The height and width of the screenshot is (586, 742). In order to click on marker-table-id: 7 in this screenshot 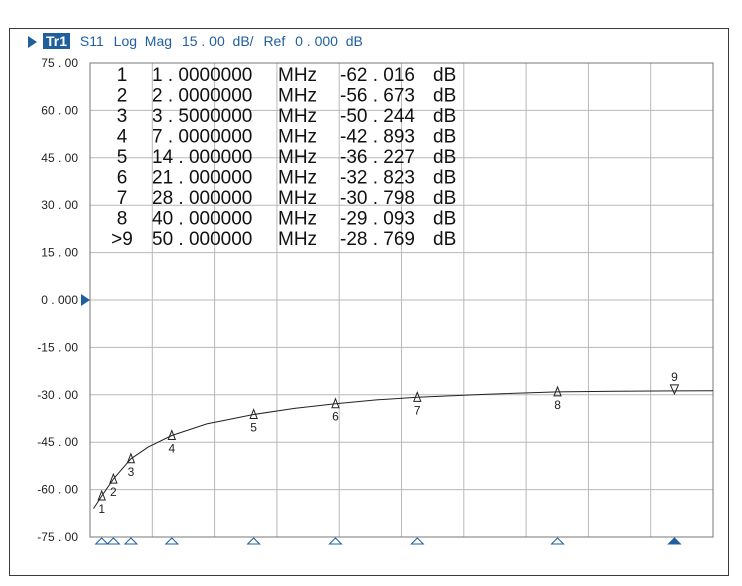, I will do `click(122, 198)`.